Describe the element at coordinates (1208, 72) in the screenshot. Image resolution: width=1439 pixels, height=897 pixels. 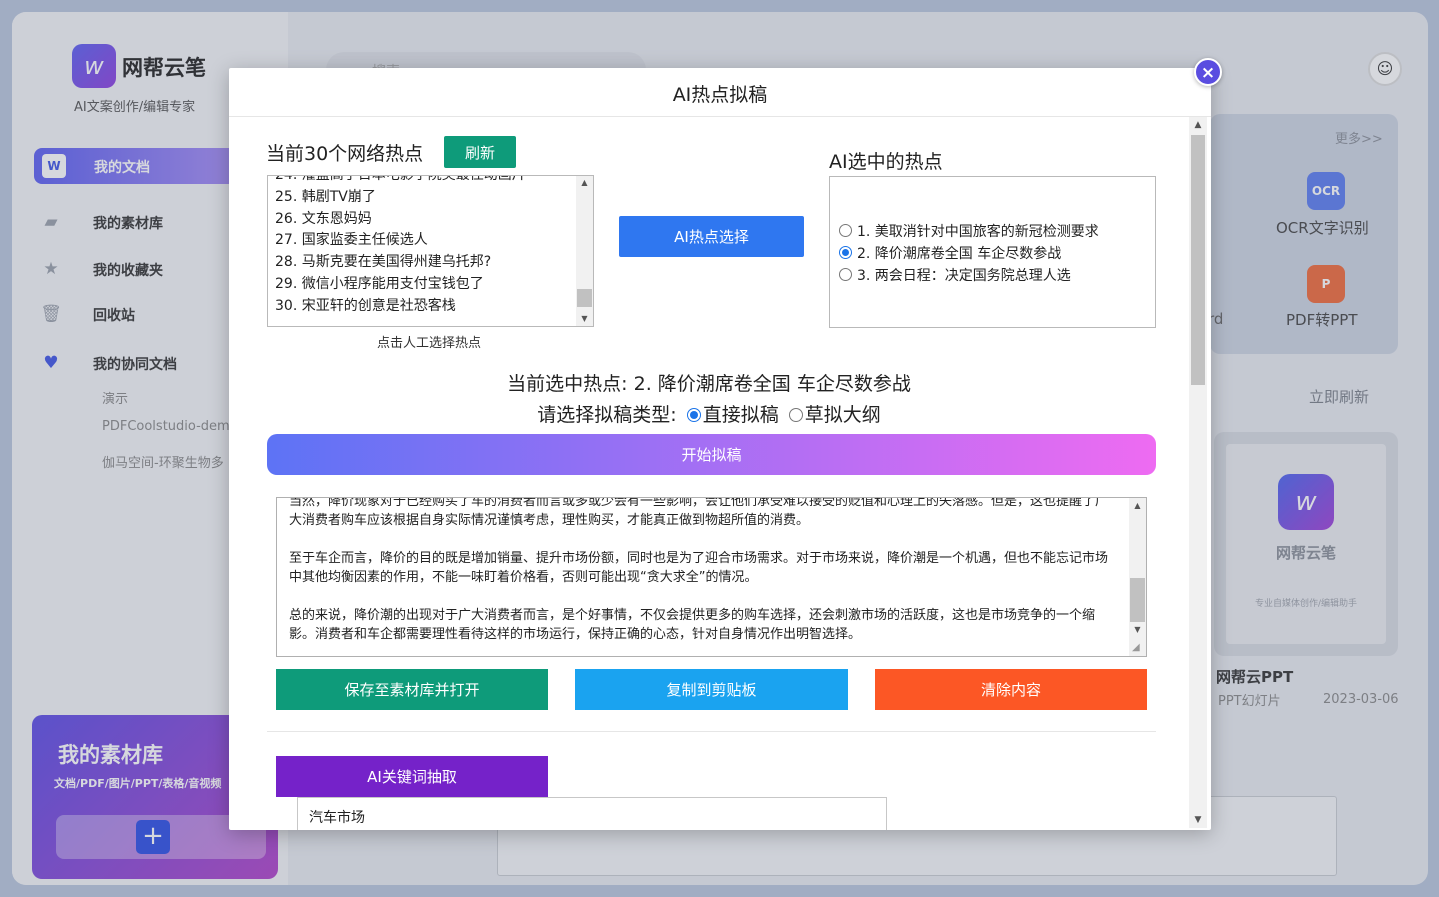
I see `close-icon: ×` at that location.